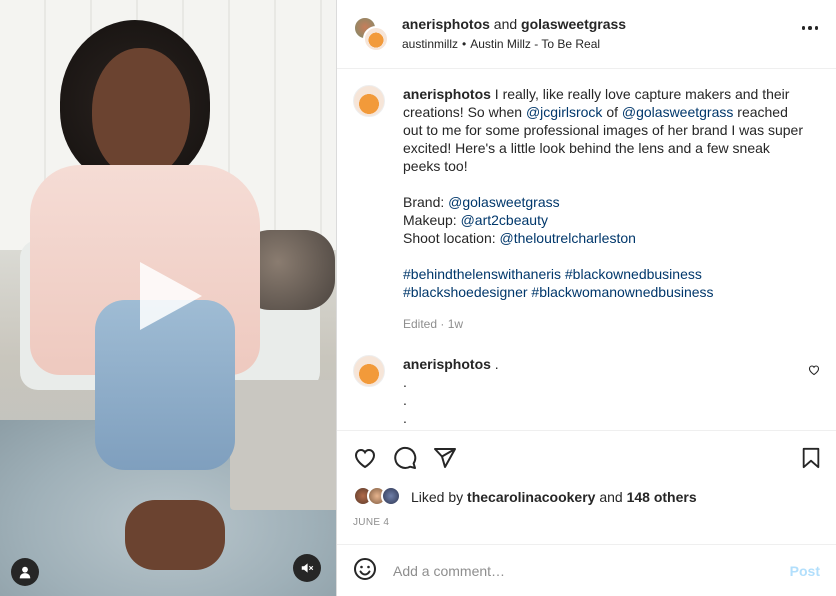  Describe the element at coordinates (811, 459) in the screenshot. I see `bookmark-icon` at that location.